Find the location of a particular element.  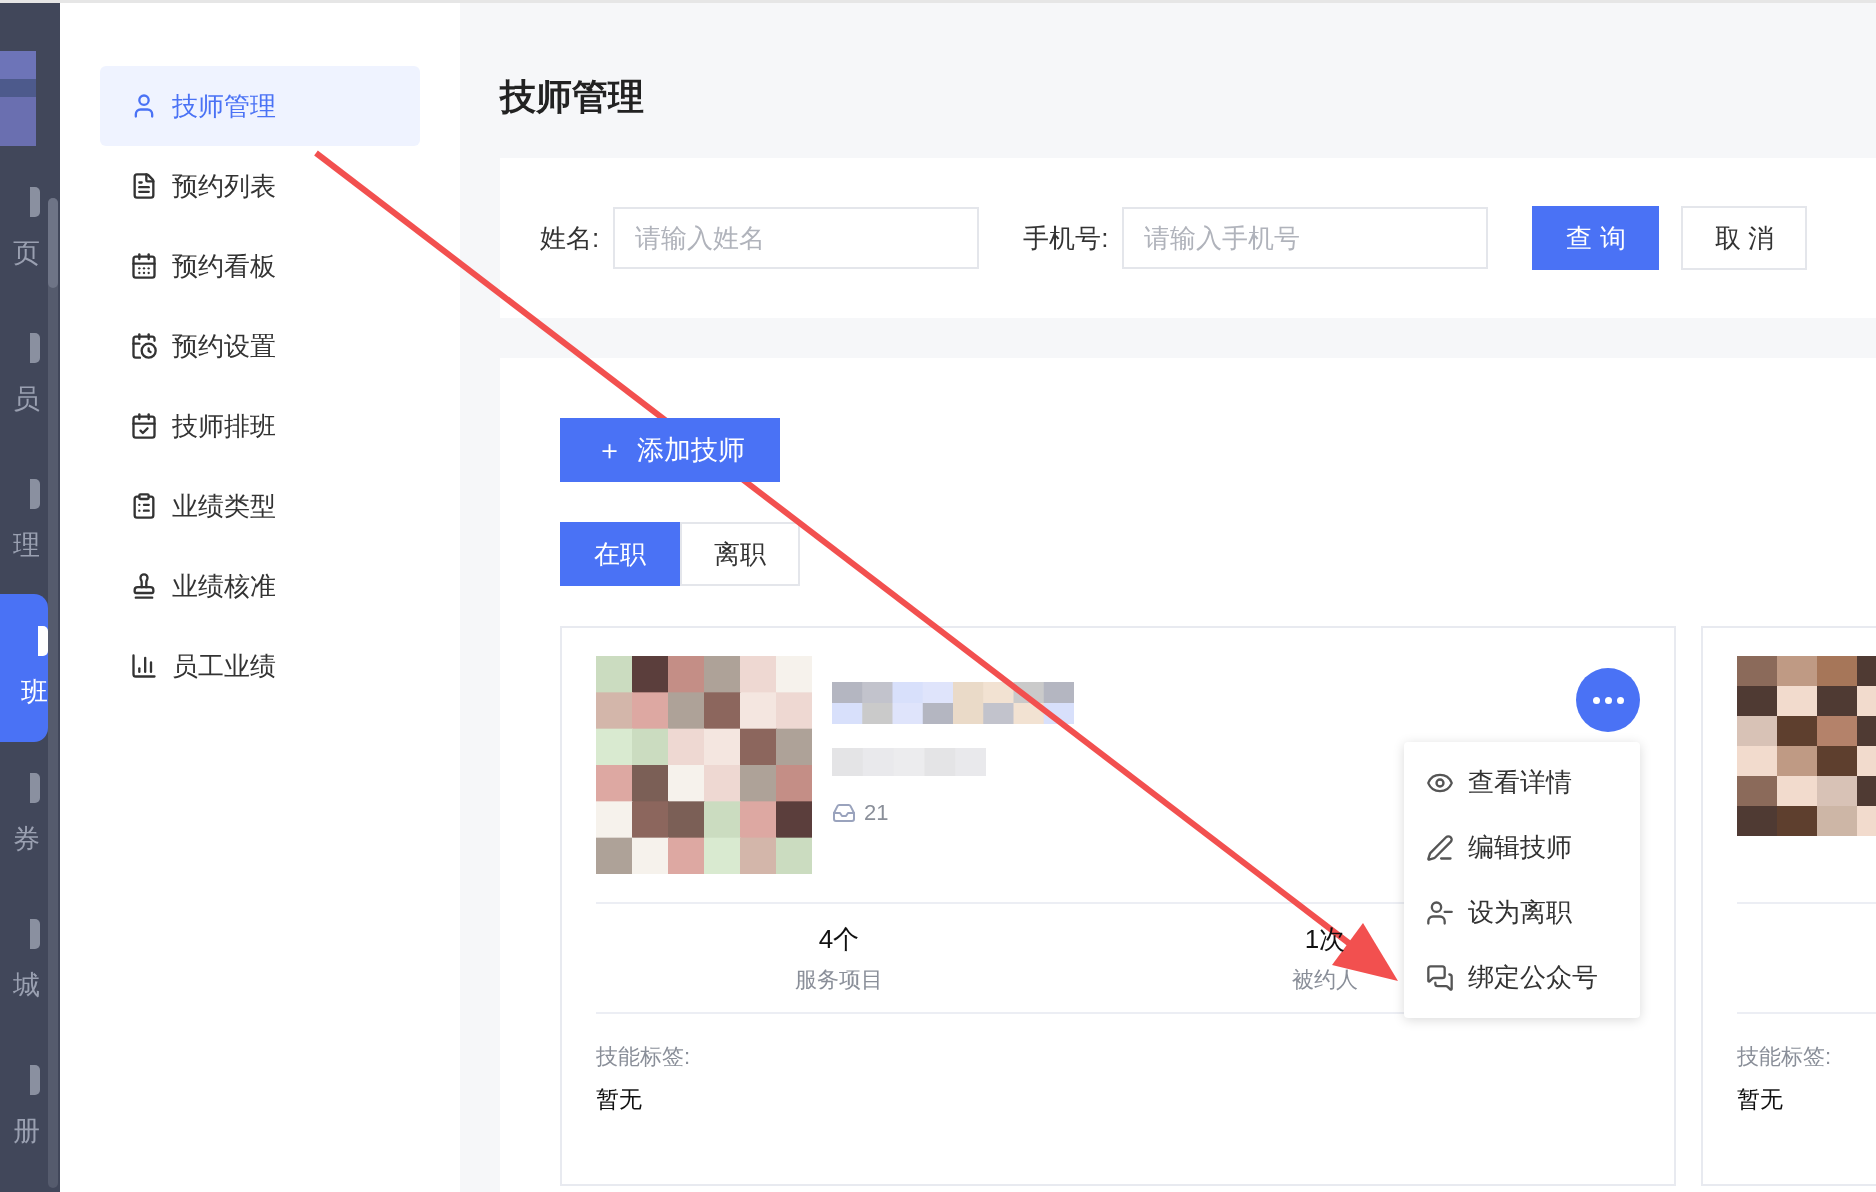

leave-icon is located at coordinates (1440, 912).